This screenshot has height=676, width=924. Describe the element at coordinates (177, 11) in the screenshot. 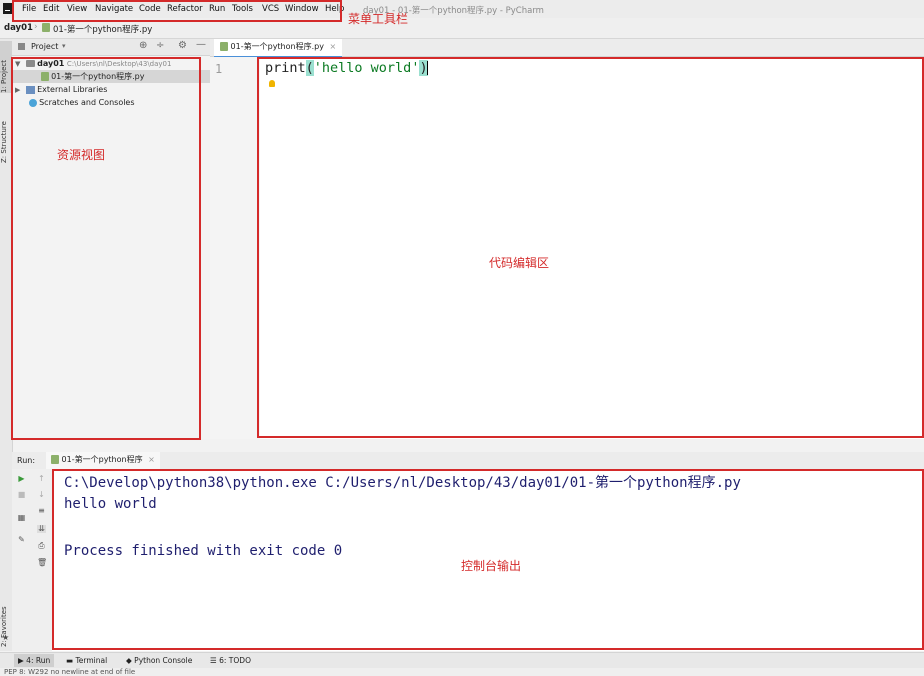

I see `annotation-box-menu` at that location.